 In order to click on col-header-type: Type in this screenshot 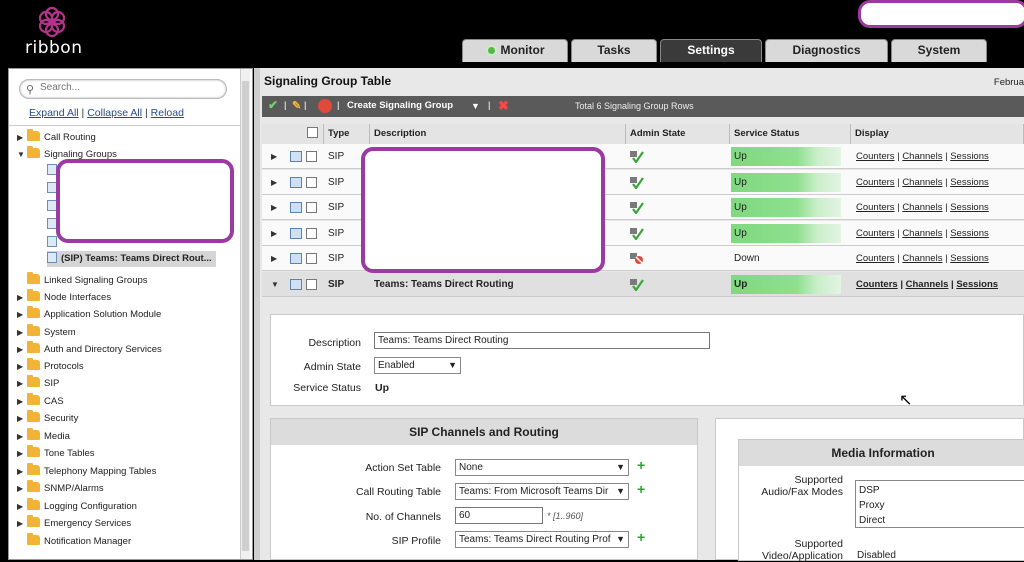, I will do `click(347, 134)`.